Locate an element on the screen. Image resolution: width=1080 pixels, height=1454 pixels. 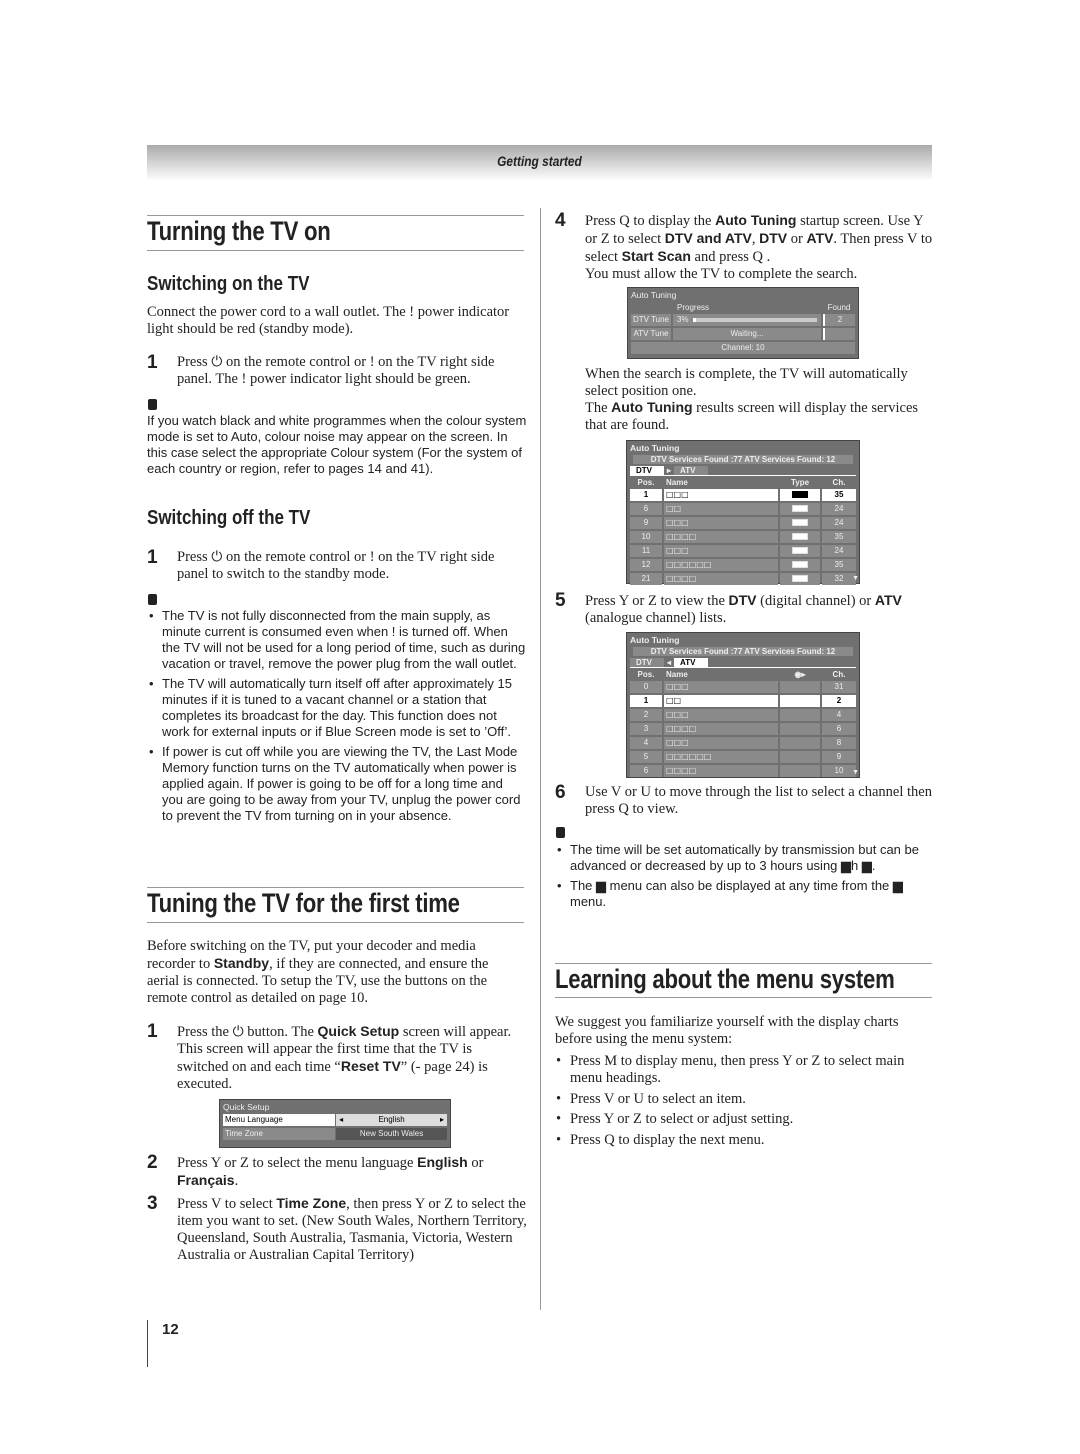
channel-pos: 4 is located at coordinates (646, 743).